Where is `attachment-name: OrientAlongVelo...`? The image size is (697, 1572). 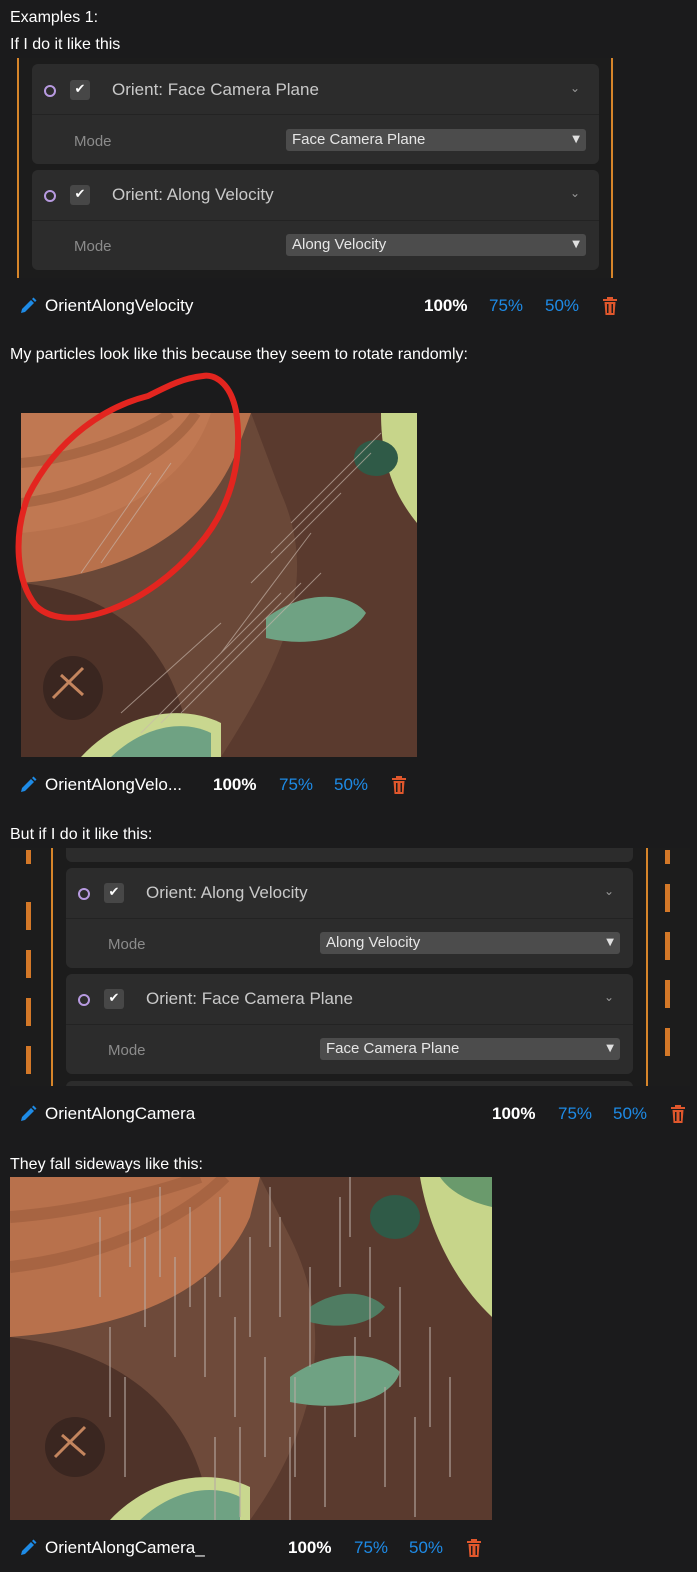
attachment-name: OrientAlongVelo... is located at coordinates (113, 785).